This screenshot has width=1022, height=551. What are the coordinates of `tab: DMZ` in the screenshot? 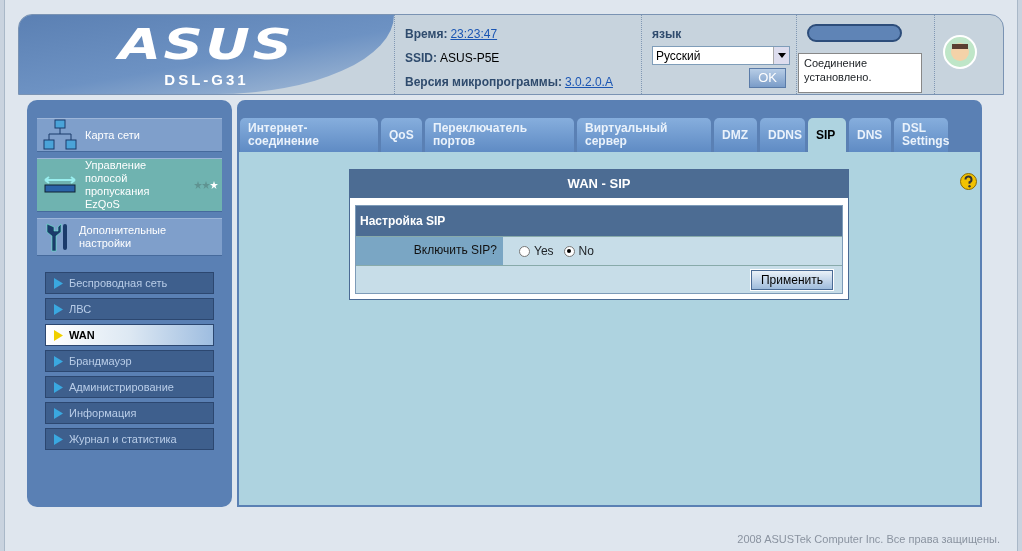 It's located at (735, 135).